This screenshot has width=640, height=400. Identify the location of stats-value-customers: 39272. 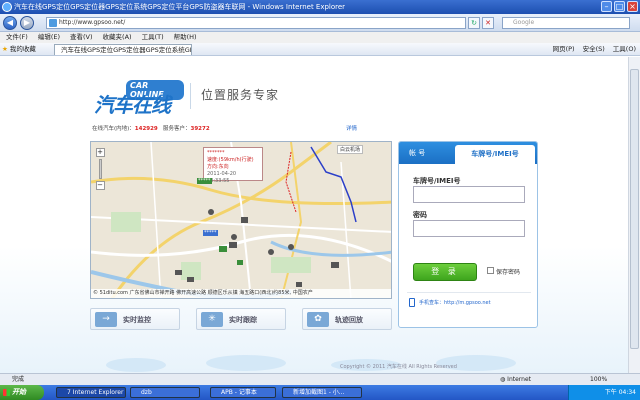
(200, 129).